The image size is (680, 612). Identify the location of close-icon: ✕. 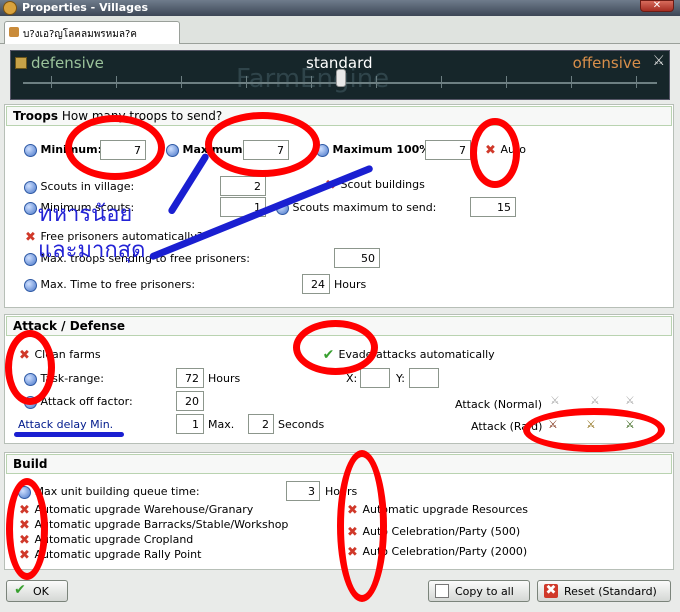
(657, 6).